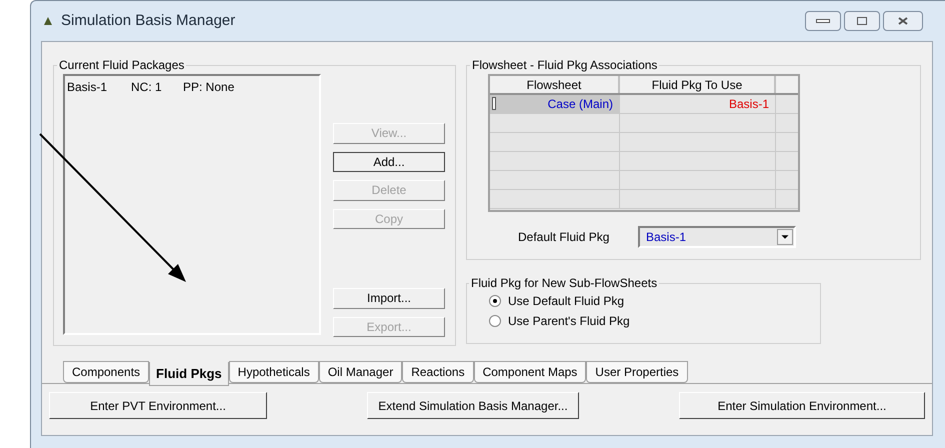 The height and width of the screenshot is (448, 945). I want to click on maximize-button, so click(862, 21).